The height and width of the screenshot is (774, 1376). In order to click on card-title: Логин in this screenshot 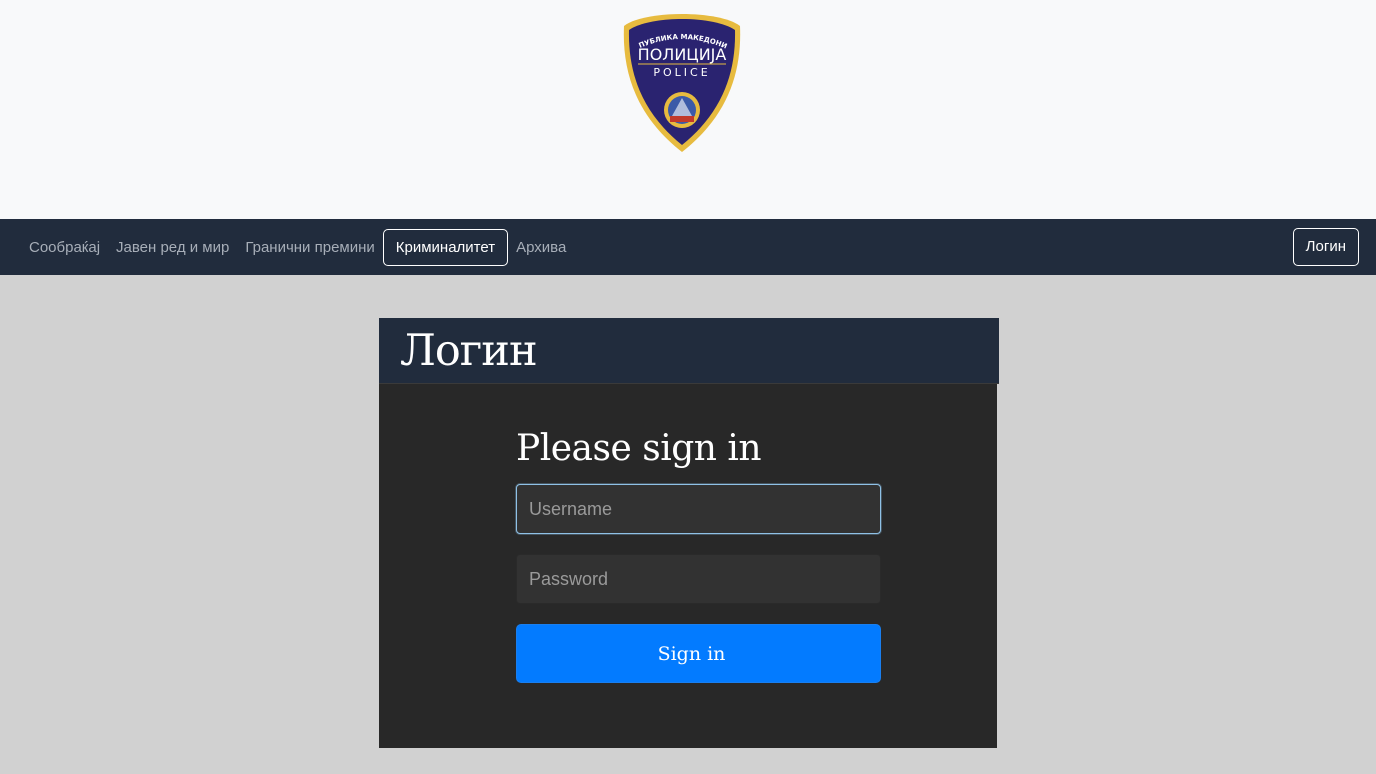, I will do `click(469, 351)`.